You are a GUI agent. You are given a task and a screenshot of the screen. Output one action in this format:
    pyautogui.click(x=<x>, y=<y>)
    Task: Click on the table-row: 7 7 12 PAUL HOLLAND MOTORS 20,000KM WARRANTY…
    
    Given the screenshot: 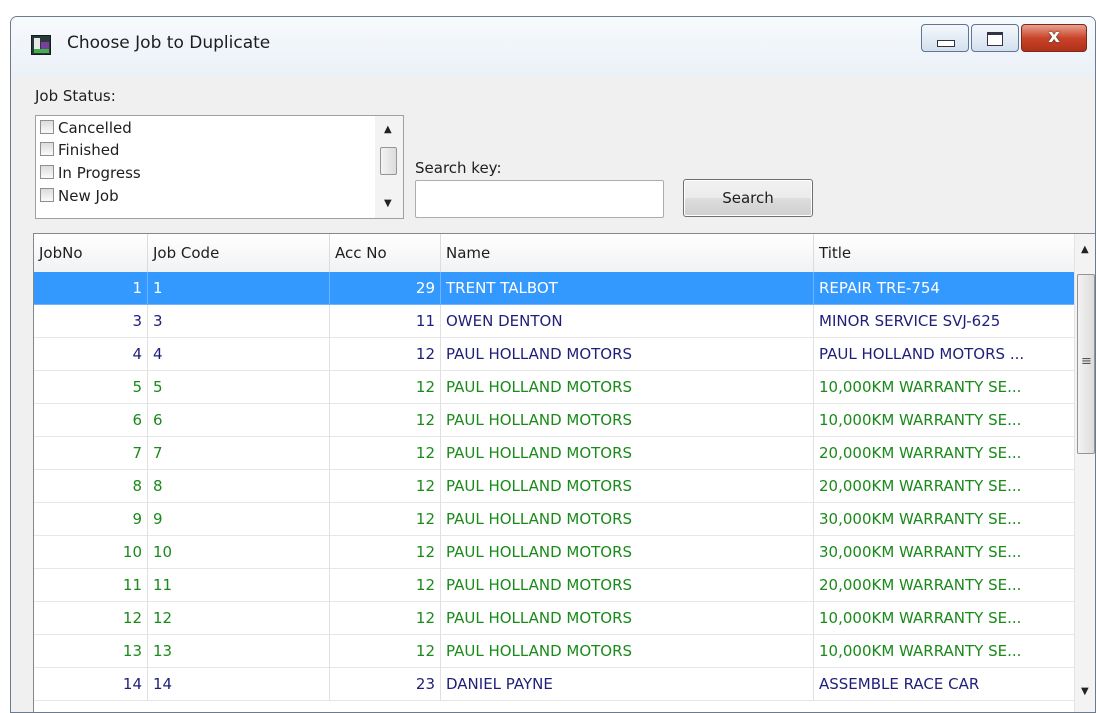 What is the action you would take?
    pyautogui.click(x=555, y=453)
    